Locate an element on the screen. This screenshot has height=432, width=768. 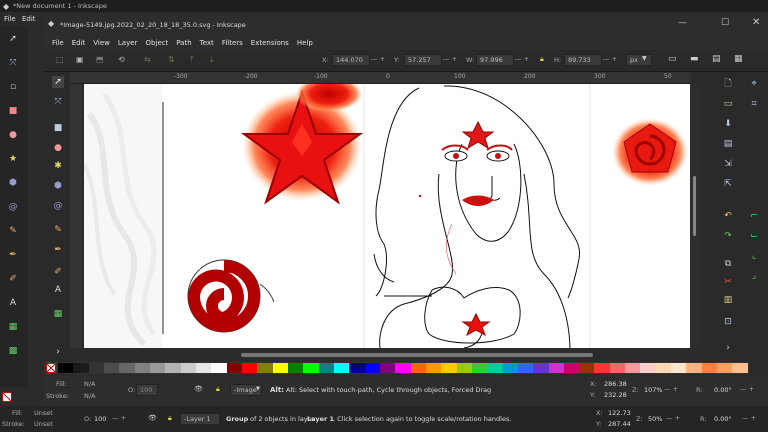
outer-opacity-value: 100 is located at coordinates (100, 419).